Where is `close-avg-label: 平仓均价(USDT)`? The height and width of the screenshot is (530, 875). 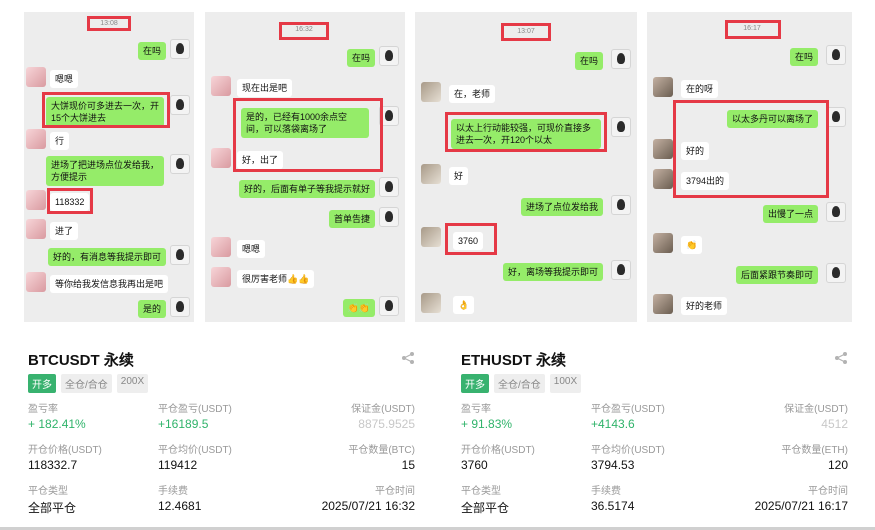
close-avg-label: 平仓均价(USDT) is located at coordinates (628, 450).